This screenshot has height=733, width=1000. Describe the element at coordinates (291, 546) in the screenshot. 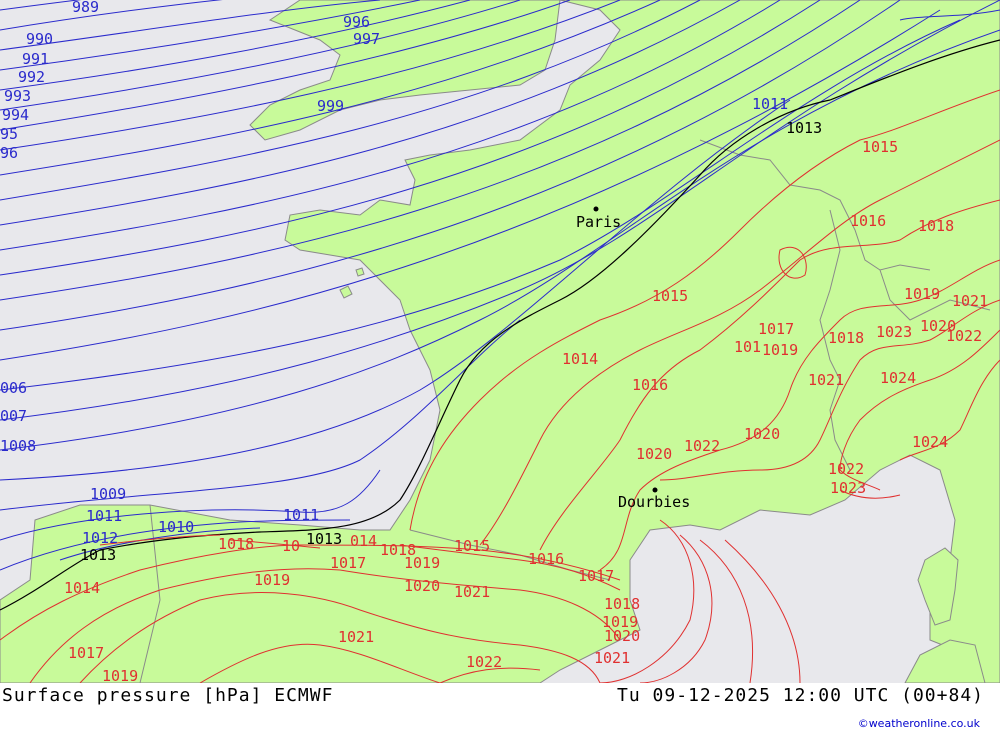

I see `isobar-label: 10` at that location.